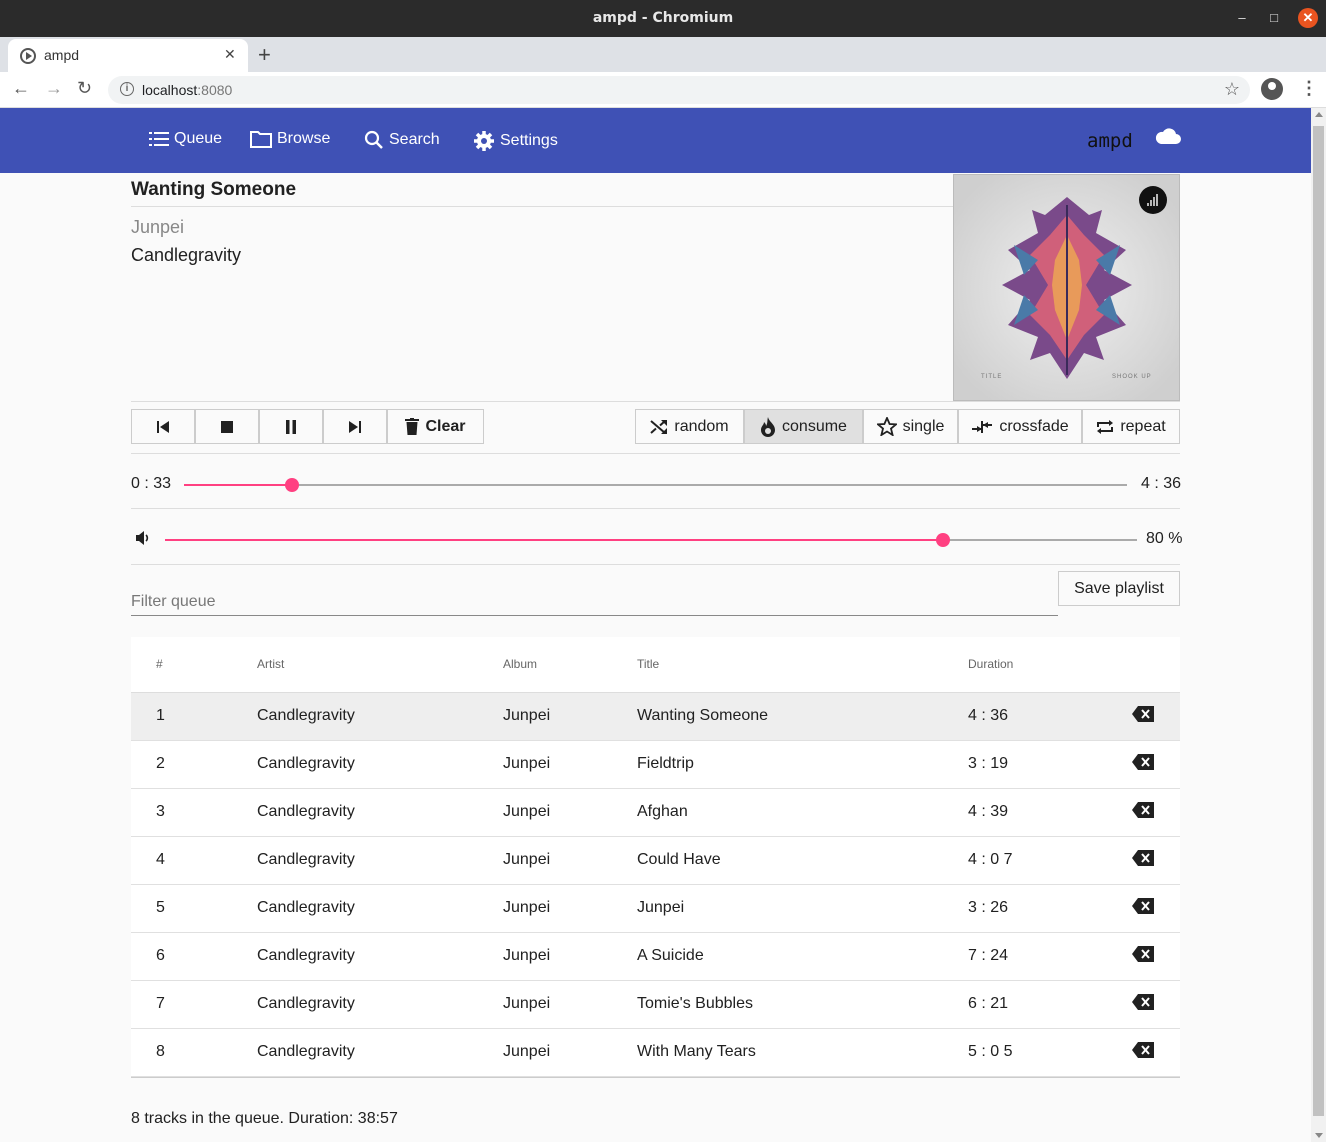  I want to click on volume-icon, so click(143, 538).